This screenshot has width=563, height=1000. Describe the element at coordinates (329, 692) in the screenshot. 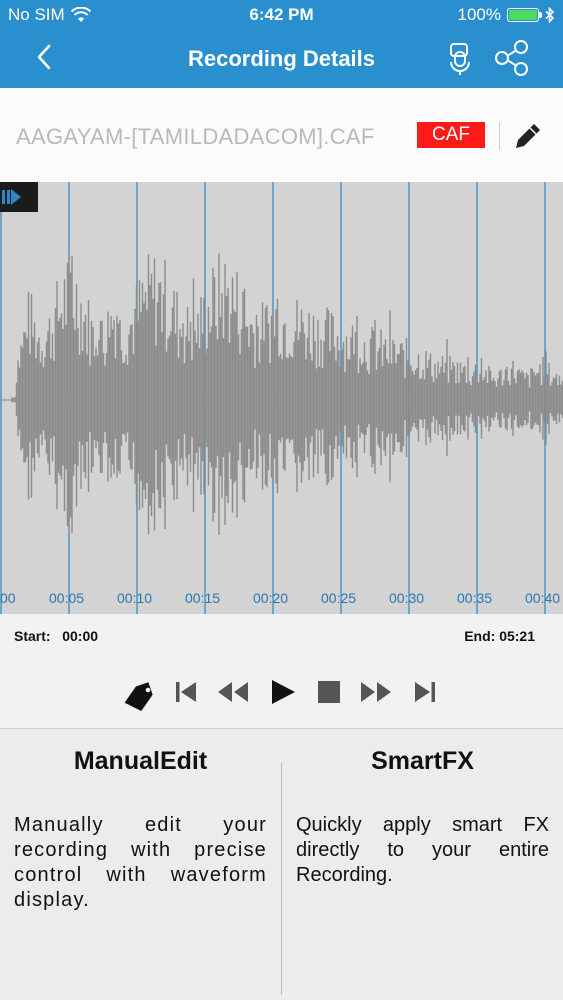

I see `stop-icon` at that location.